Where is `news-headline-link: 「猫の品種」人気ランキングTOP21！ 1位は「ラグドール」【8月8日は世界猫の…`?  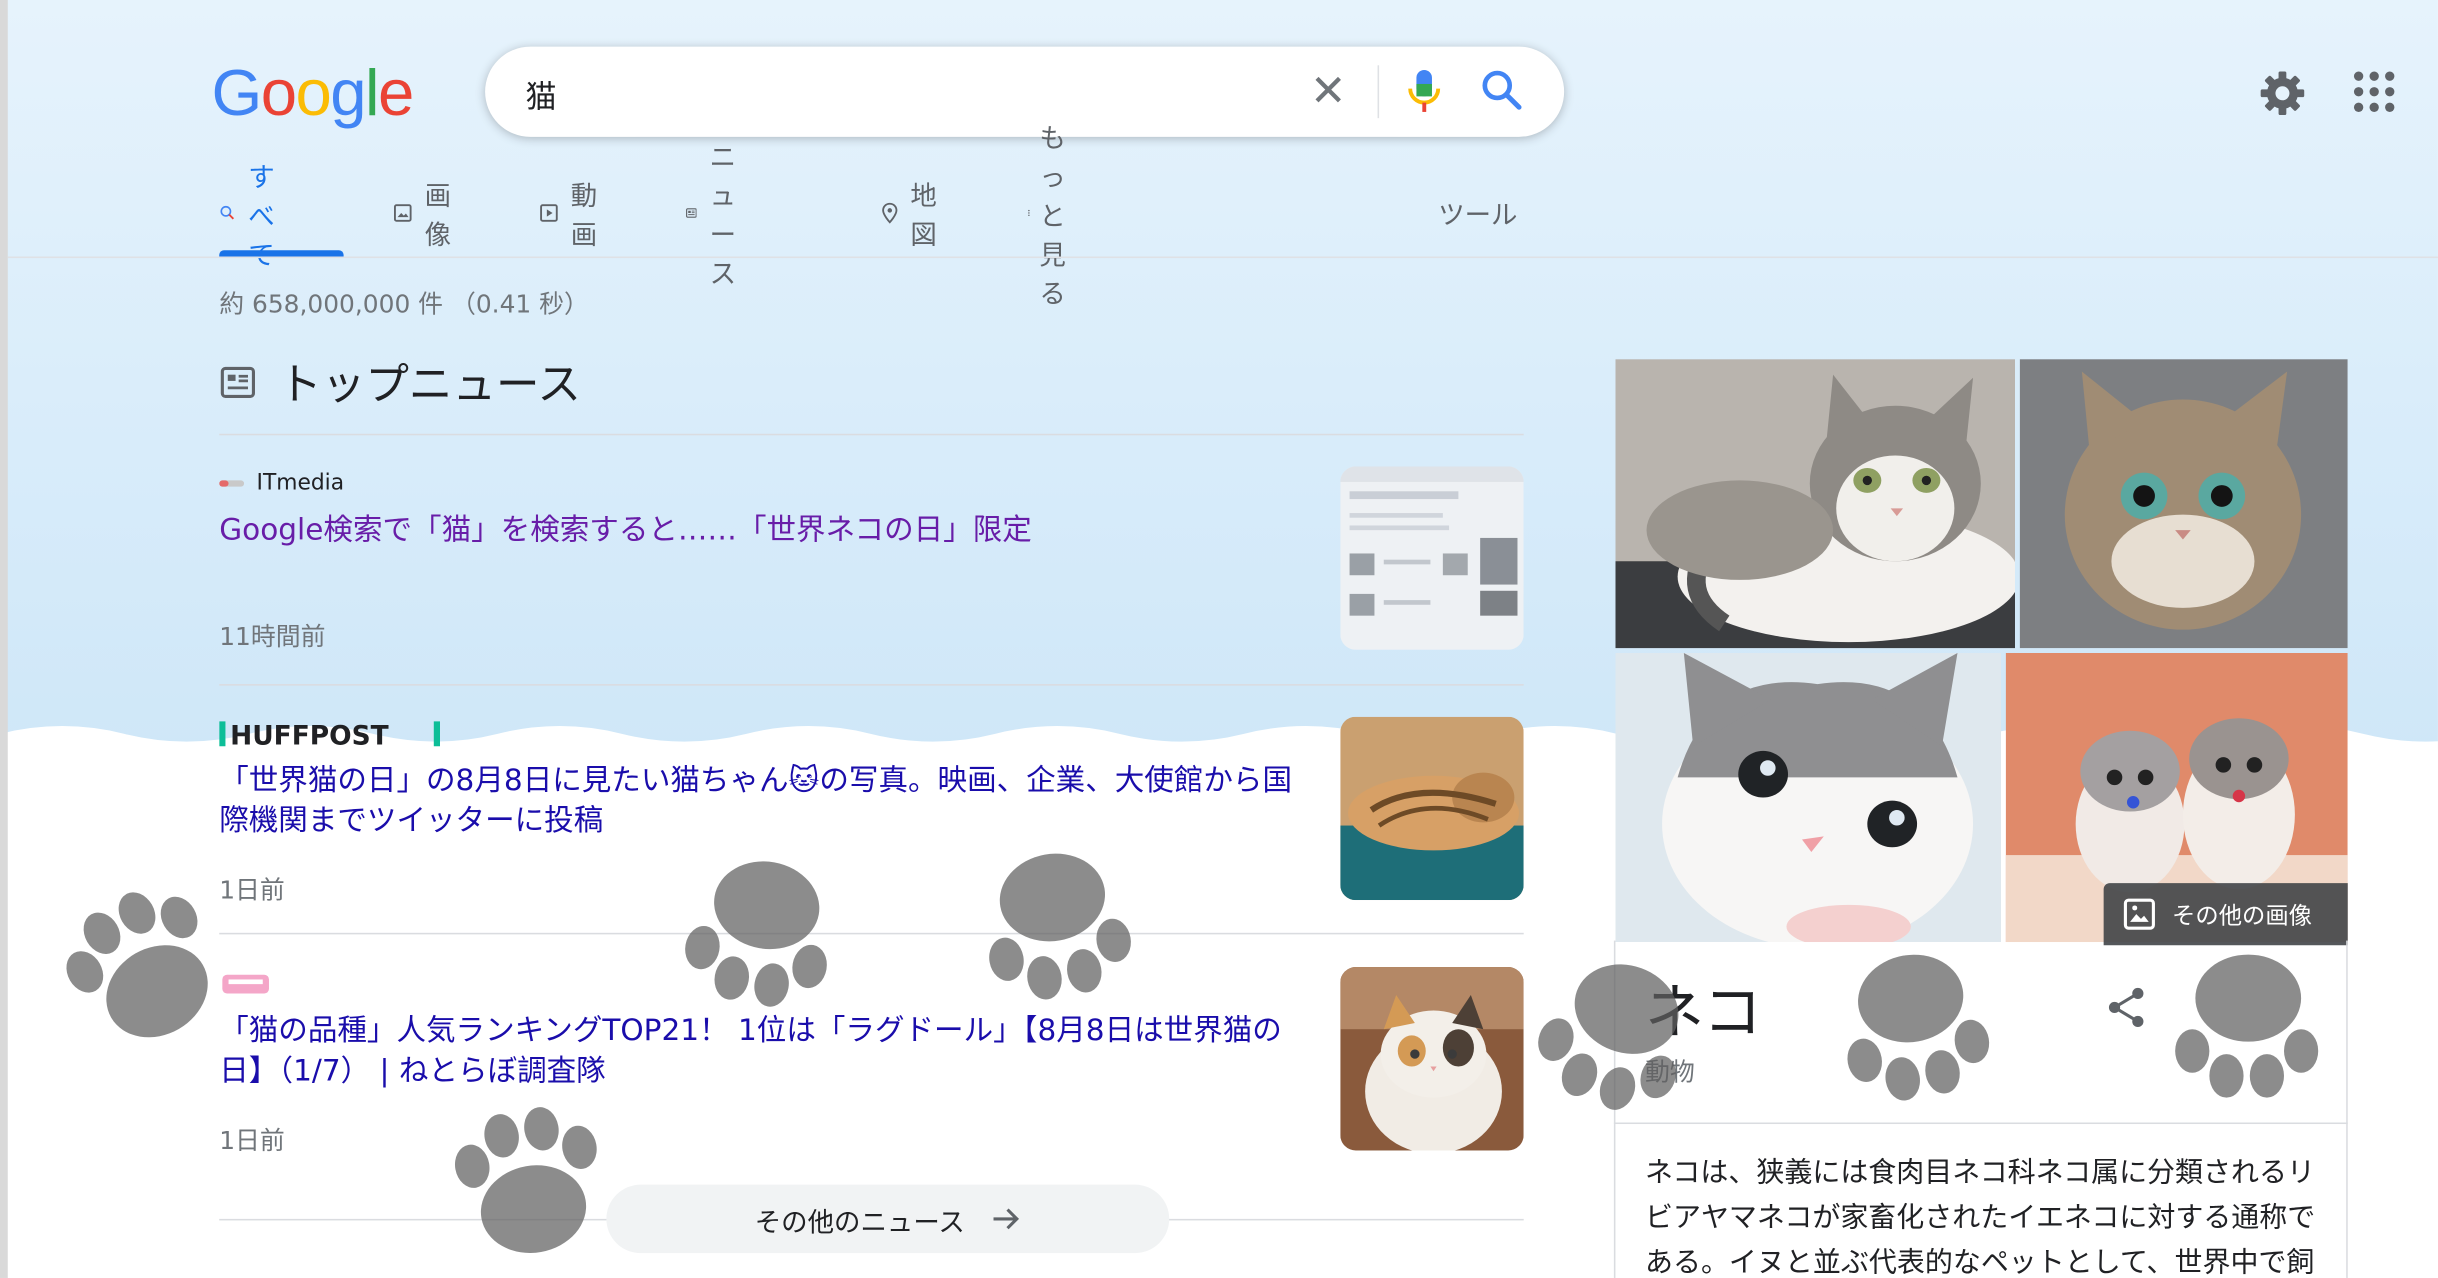 news-headline-link: 「猫の品種」人気ランキングTOP21！ 1位は「ラグドール」【8月8日は世界猫の… is located at coordinates (755, 1051).